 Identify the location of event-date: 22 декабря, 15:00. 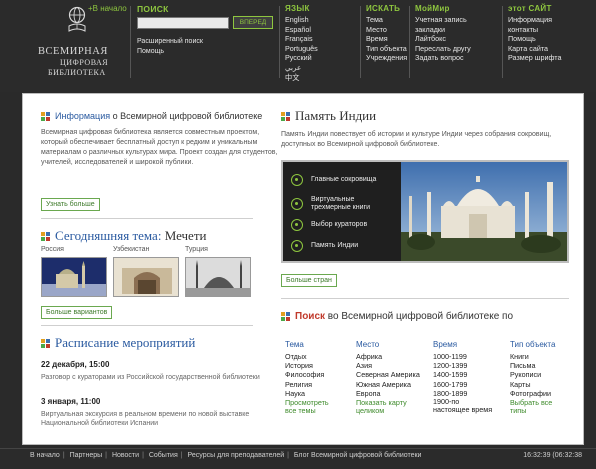
(75, 364).